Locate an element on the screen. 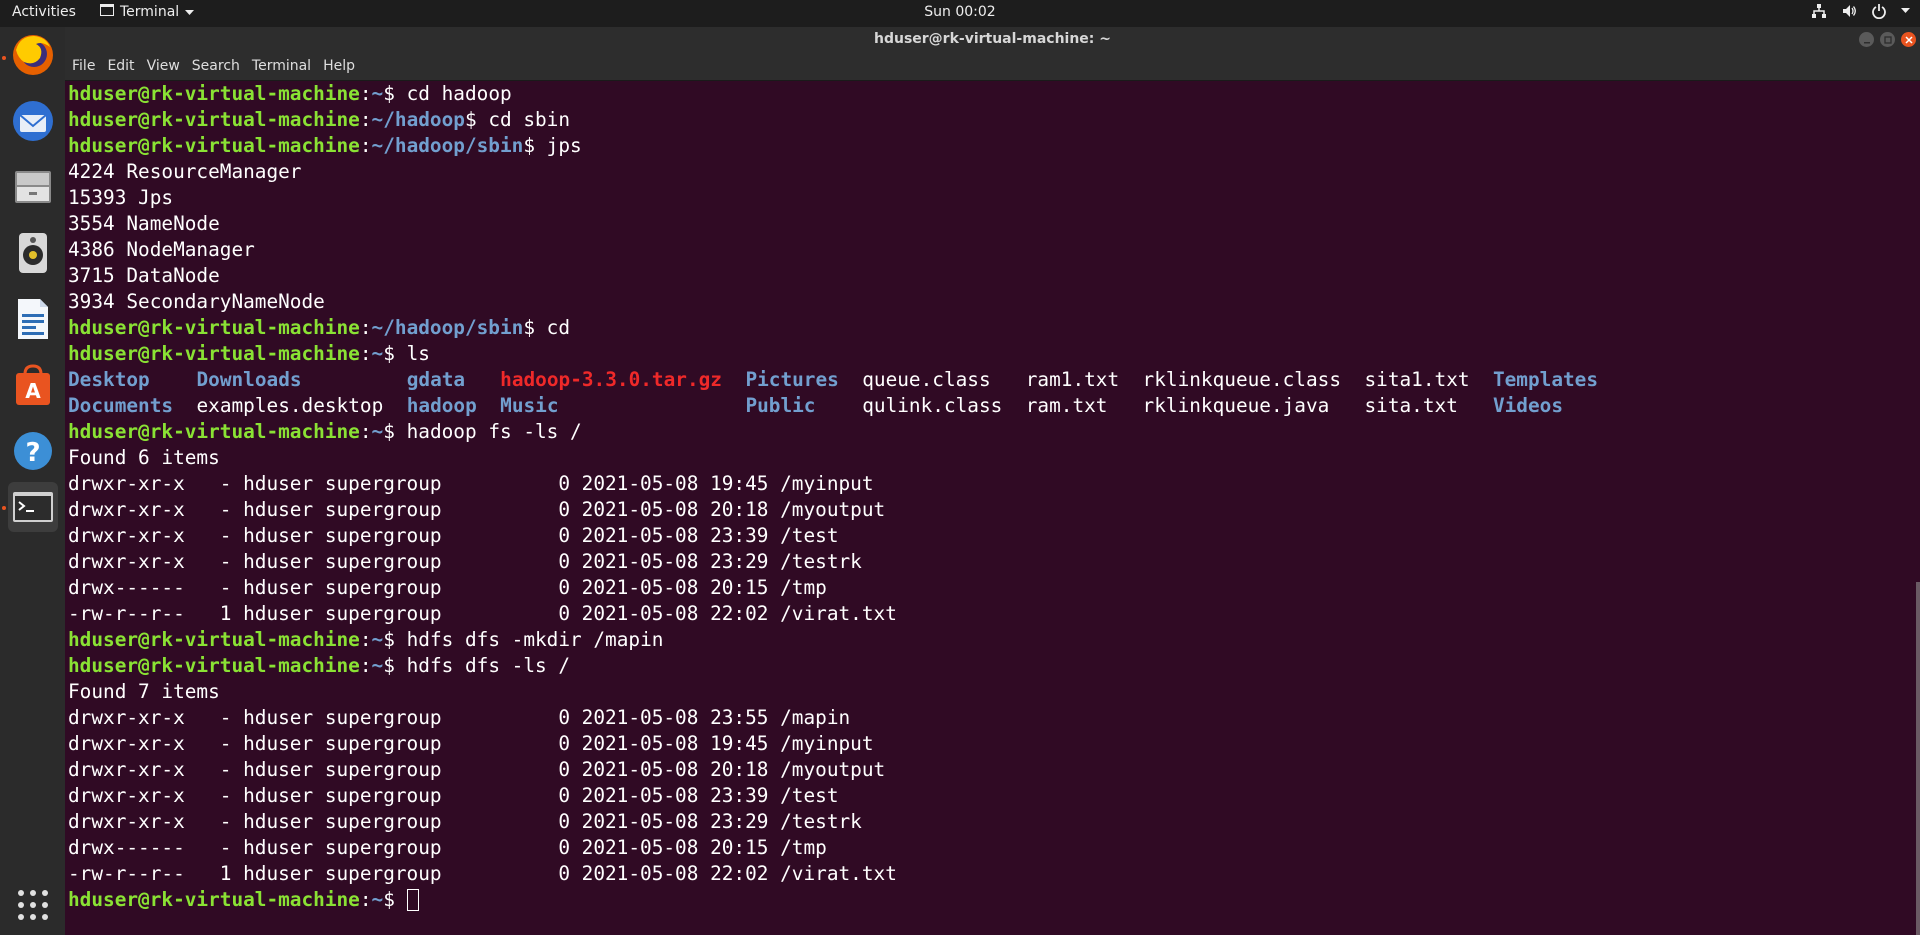 The width and height of the screenshot is (1920, 935). volume-icon is located at coordinates (1849, 11).